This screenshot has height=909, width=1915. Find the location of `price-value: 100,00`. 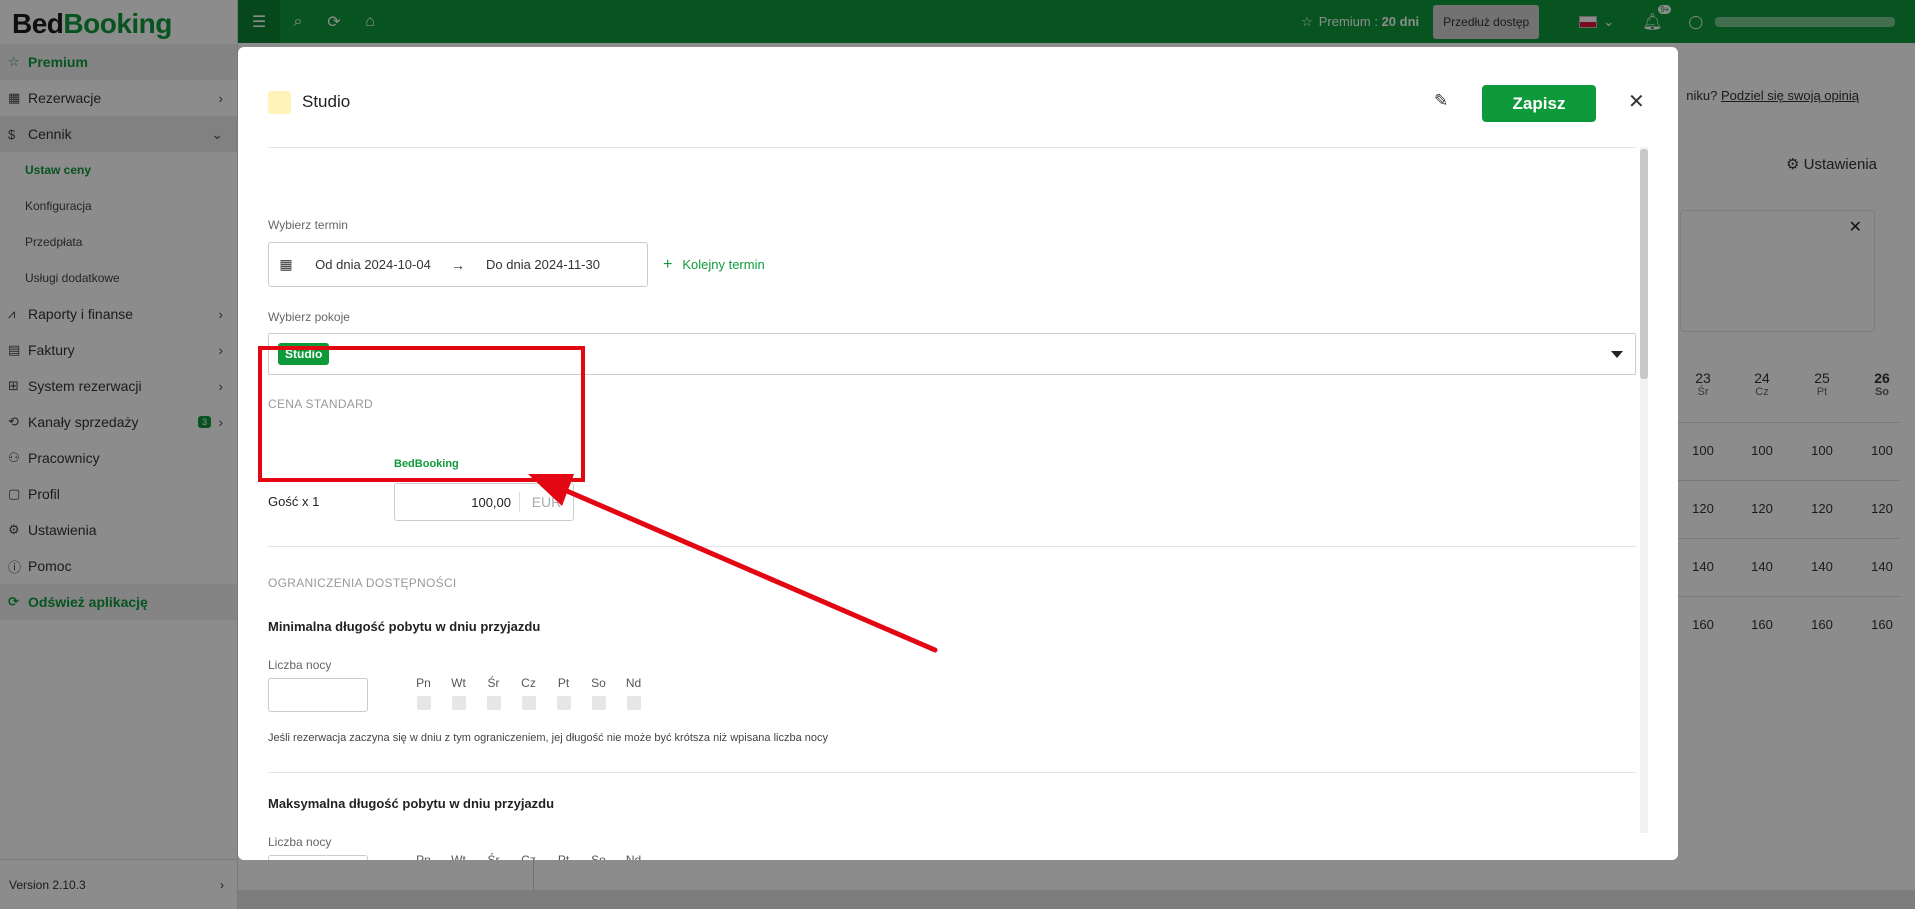

price-value: 100,00 is located at coordinates (457, 502).